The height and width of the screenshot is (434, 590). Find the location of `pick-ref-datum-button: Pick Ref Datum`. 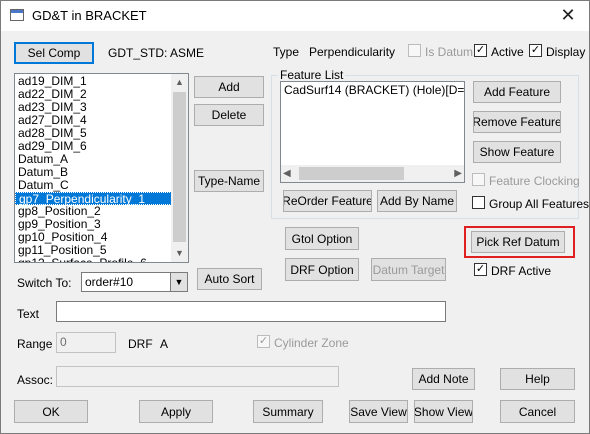

pick-ref-datum-button: Pick Ref Datum is located at coordinates (518, 242).